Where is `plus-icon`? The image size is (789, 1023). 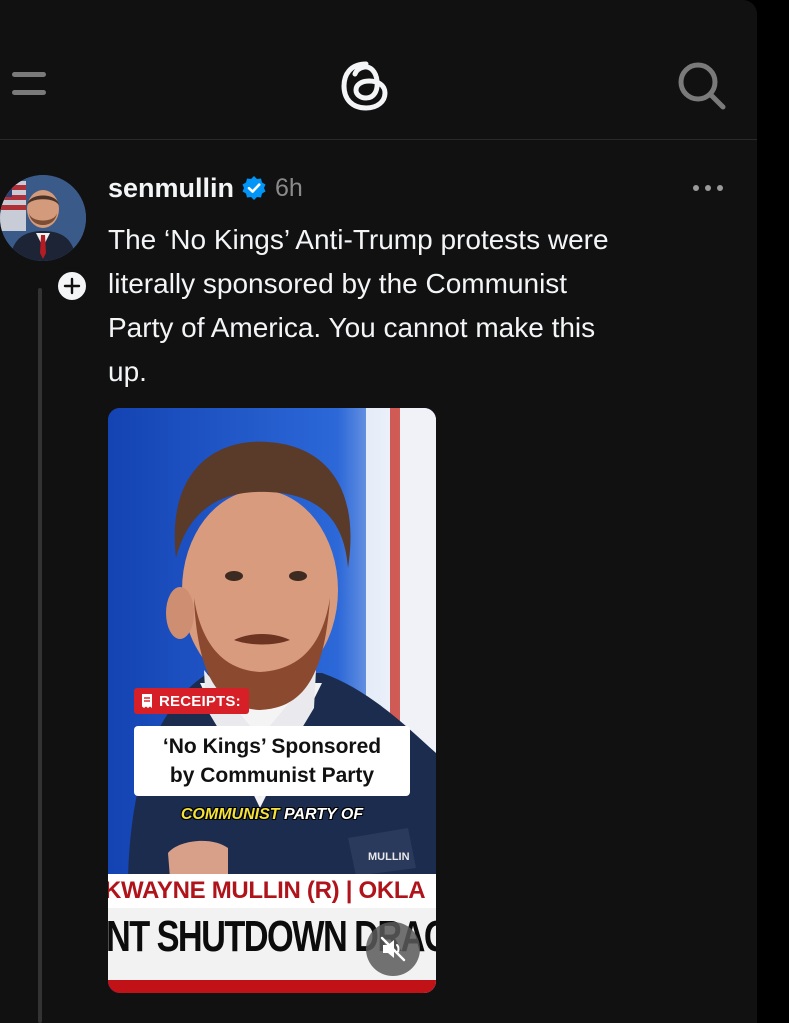
plus-icon is located at coordinates (72, 286).